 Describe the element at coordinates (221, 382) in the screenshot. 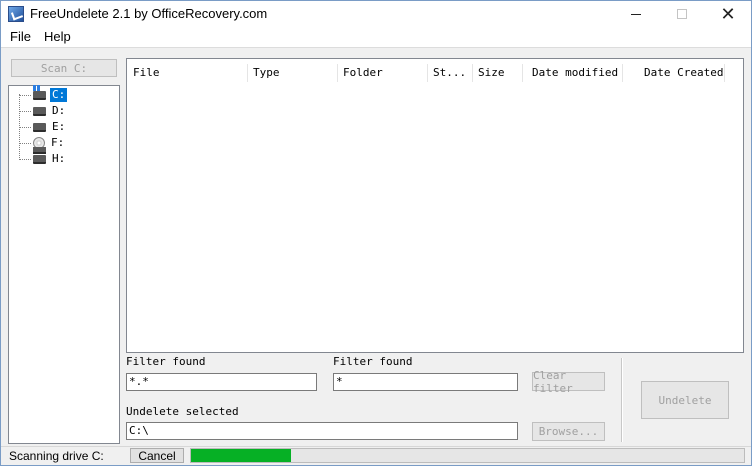

I see `filter-input: *.*` at that location.